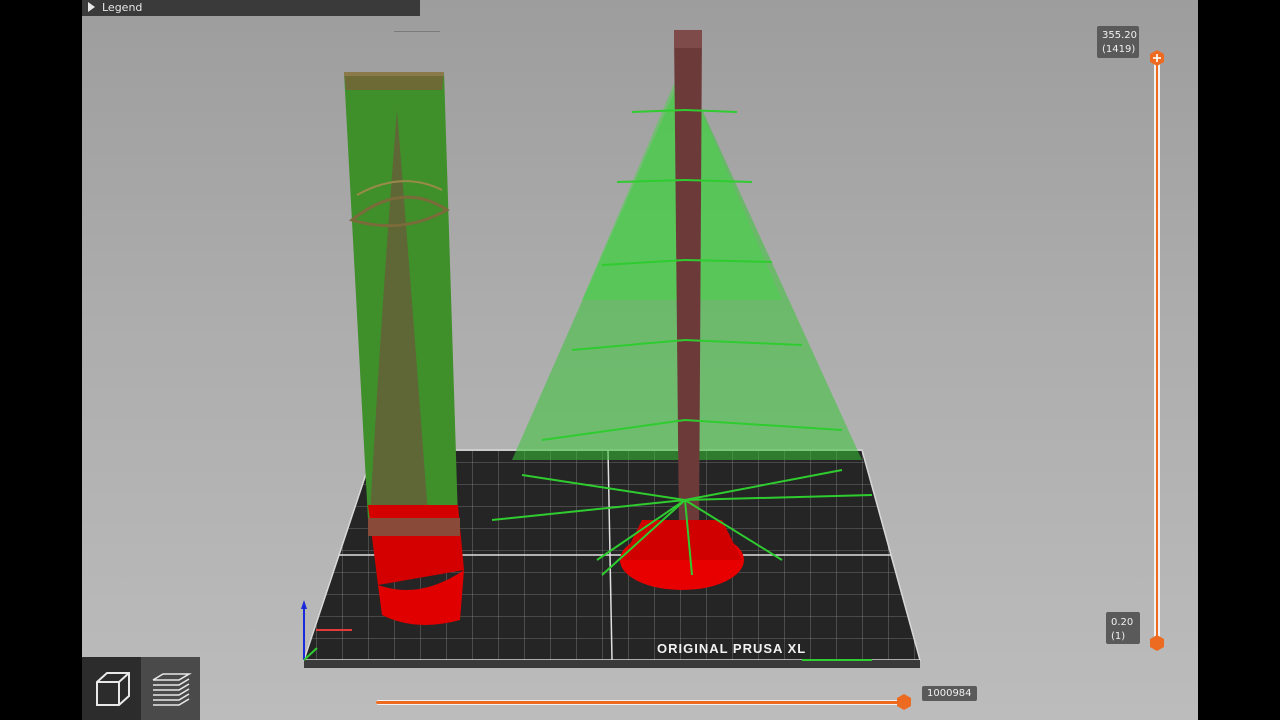 This screenshot has height=720, width=1280. What do you see at coordinates (1122, 622) in the screenshot?
I see `bottom-height-label: 0.20` at bounding box center [1122, 622].